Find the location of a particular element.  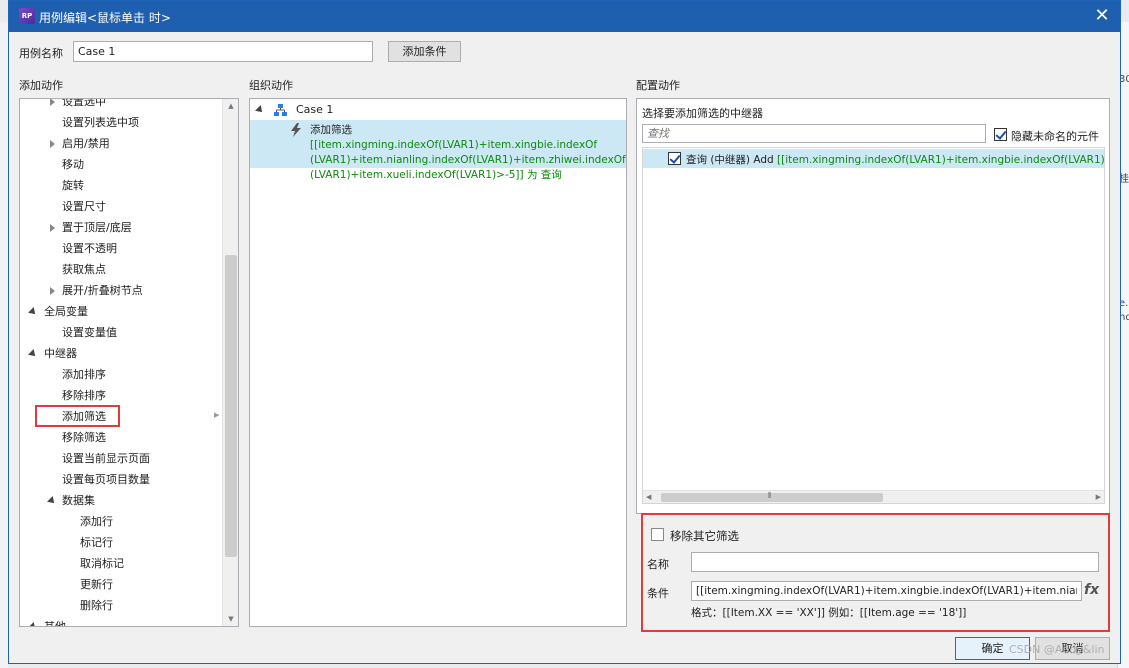

tree-item-label: 设置列表选中项 is located at coordinates (100, 122).